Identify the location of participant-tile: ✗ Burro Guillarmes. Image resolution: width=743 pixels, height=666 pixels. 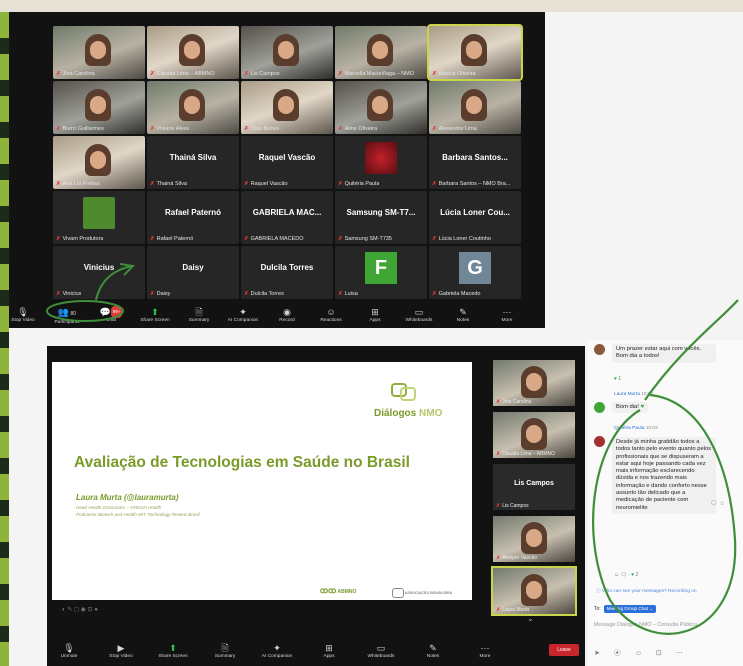
(99, 107).